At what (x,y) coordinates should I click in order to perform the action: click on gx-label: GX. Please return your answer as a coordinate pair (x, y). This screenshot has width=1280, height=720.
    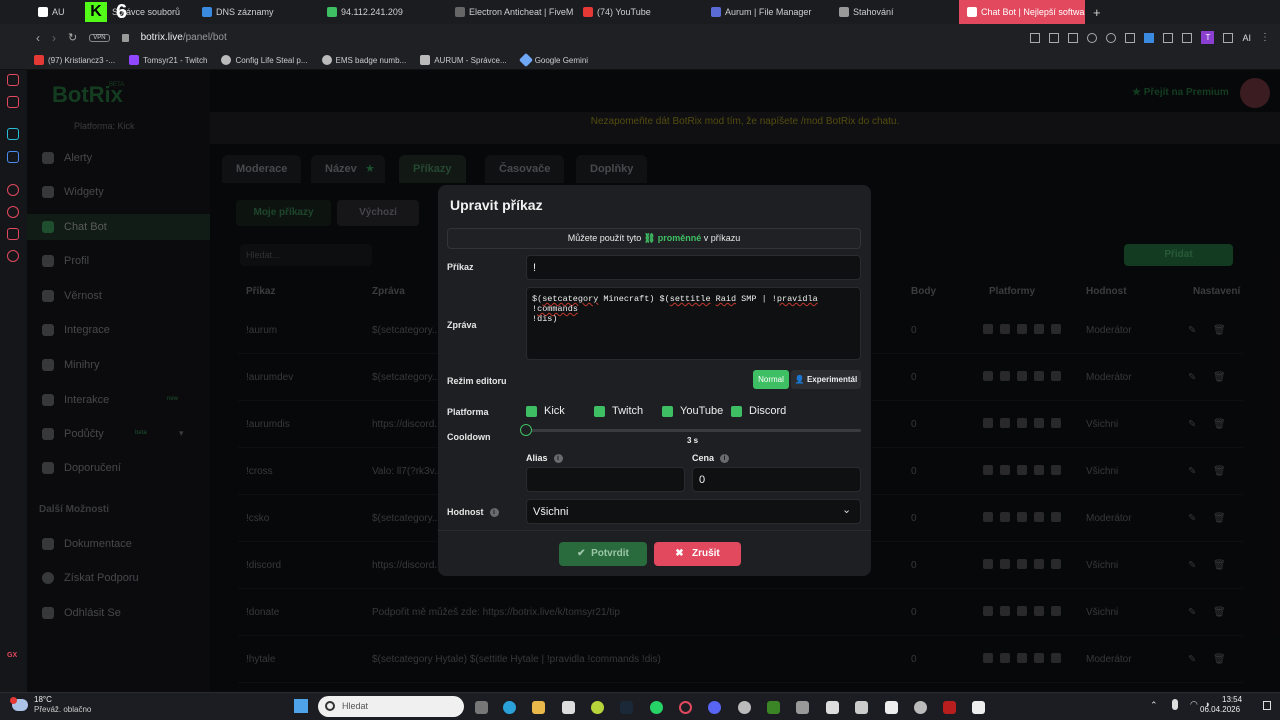
    Looking at the image, I should click on (12, 655).